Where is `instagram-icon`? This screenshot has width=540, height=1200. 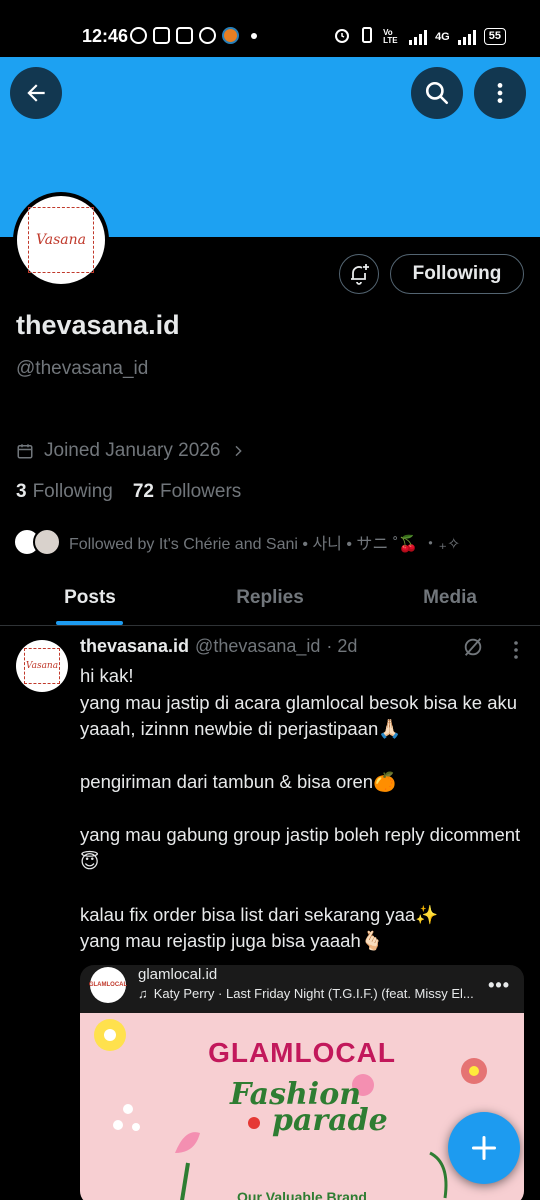
instagram-icon is located at coordinates (161, 35).